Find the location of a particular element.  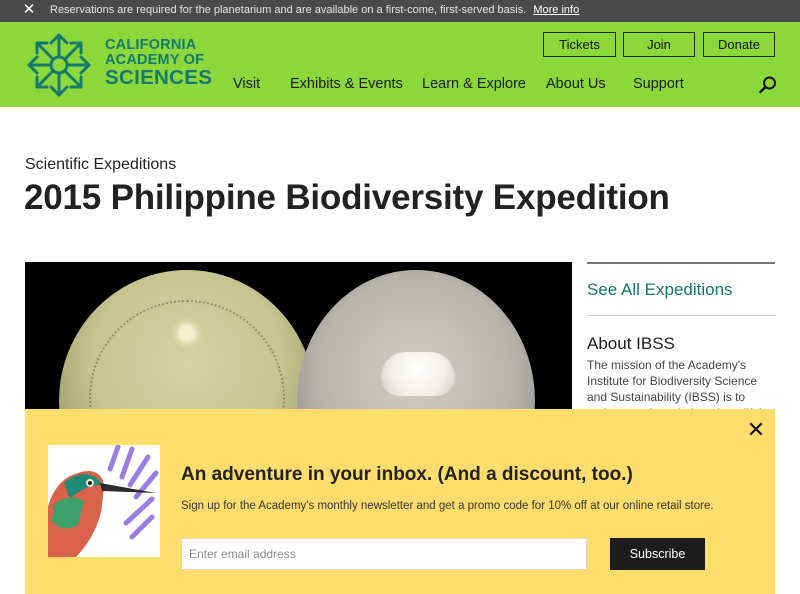

sea-urchin-left is located at coordinates (187, 346).